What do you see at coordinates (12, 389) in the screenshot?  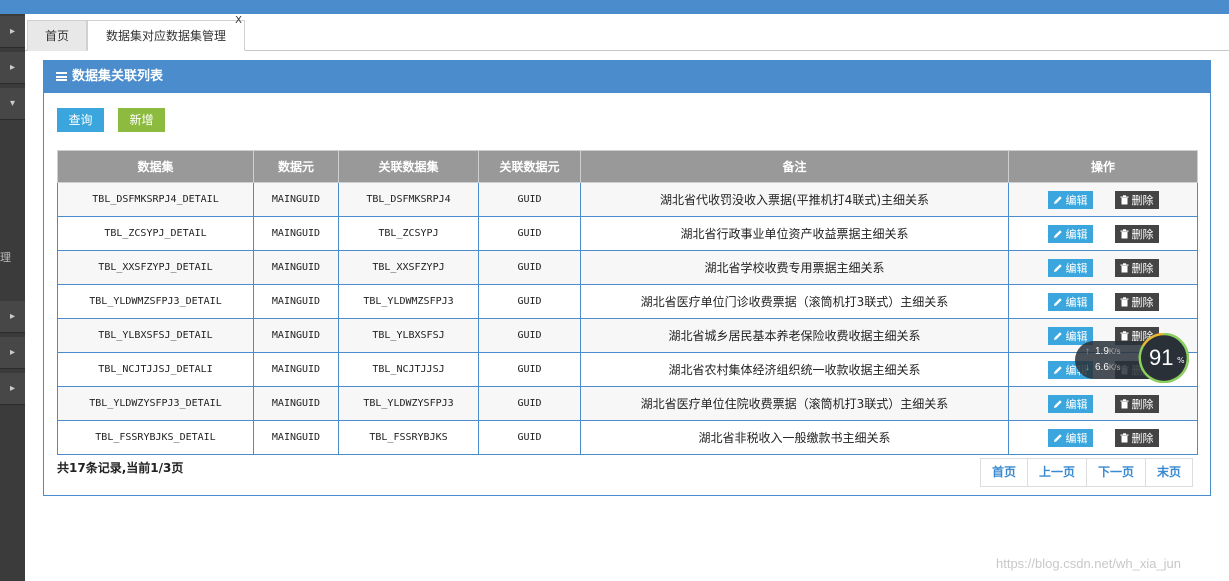 I see `sidebar-expand-6: ▸` at bounding box center [12, 389].